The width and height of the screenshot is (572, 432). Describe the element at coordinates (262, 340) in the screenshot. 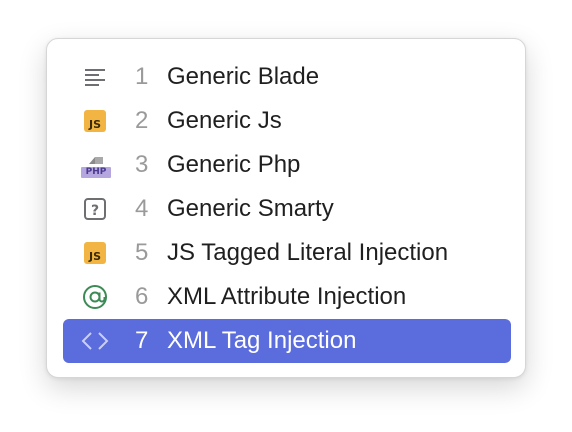

I see `item-label: XML Tag Injection` at that location.